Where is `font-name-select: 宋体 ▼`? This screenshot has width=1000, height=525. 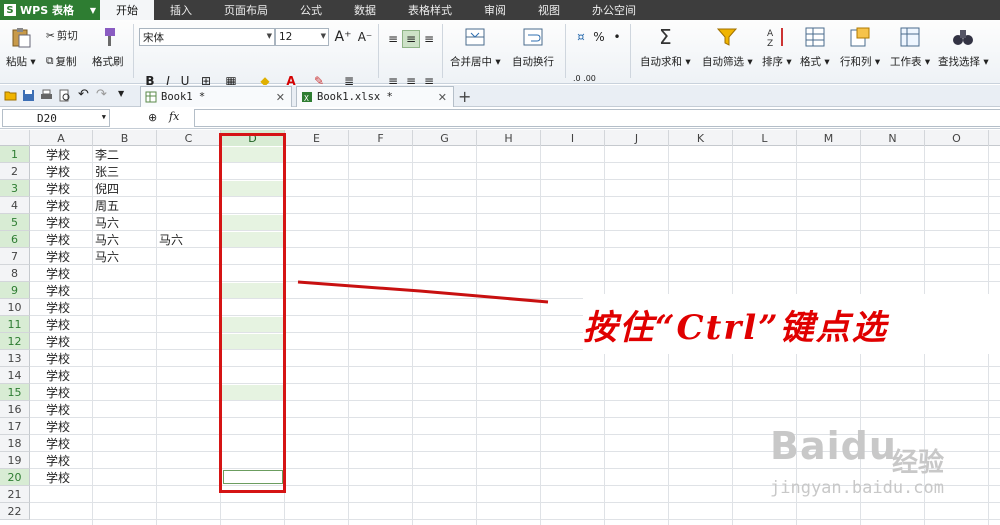 font-name-select: 宋体 ▼ is located at coordinates (207, 37).